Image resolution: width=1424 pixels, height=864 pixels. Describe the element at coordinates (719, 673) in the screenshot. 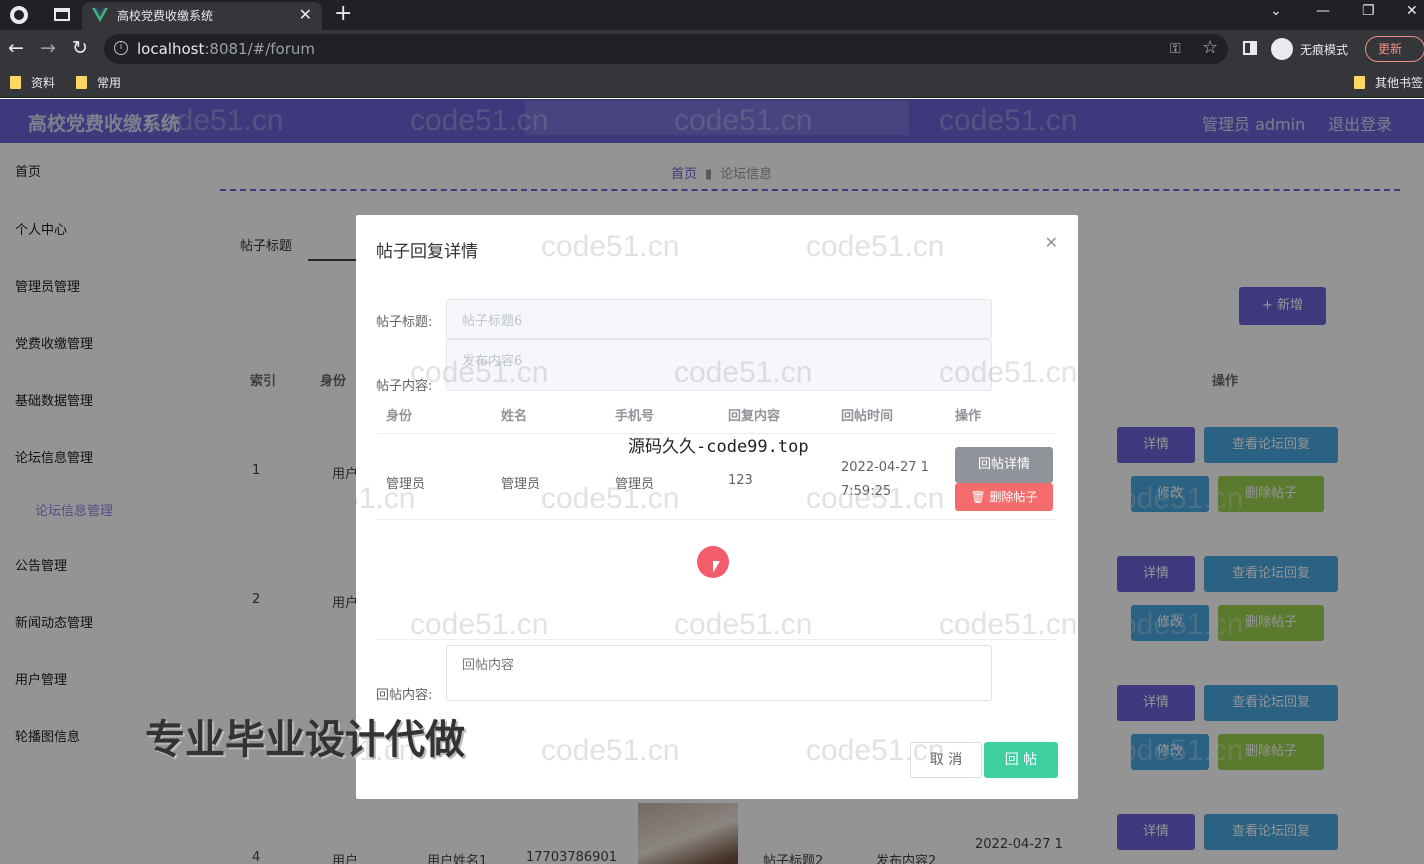

I see `reply-content-input` at that location.